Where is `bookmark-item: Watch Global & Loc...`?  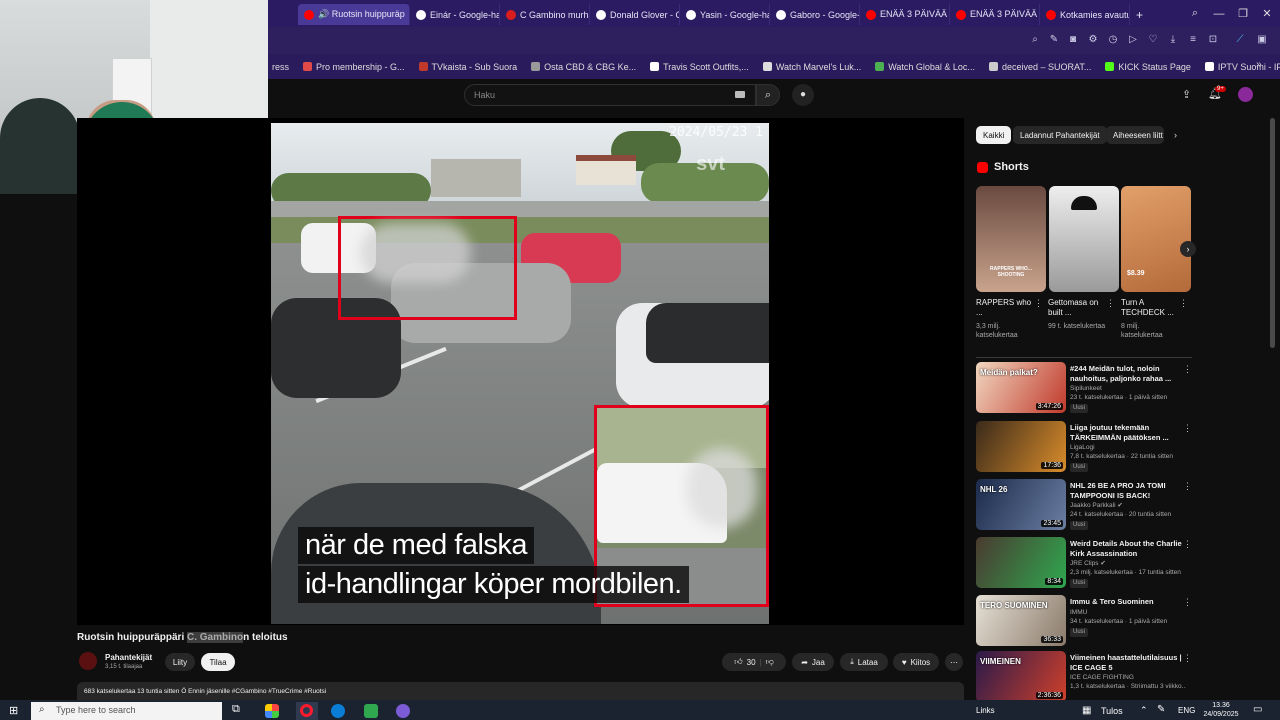 bookmark-item: Watch Global & Loc... is located at coordinates (925, 67).